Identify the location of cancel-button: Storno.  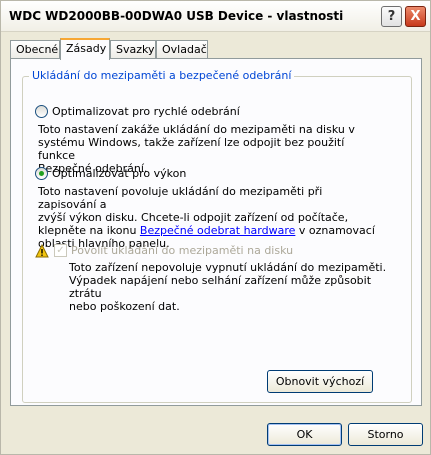
(385, 434).